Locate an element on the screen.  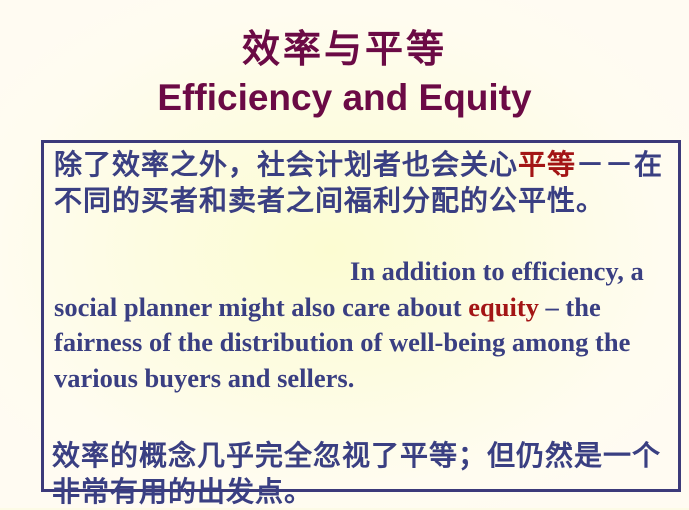
equity-term-chinese: 平等 is located at coordinates (547, 164).